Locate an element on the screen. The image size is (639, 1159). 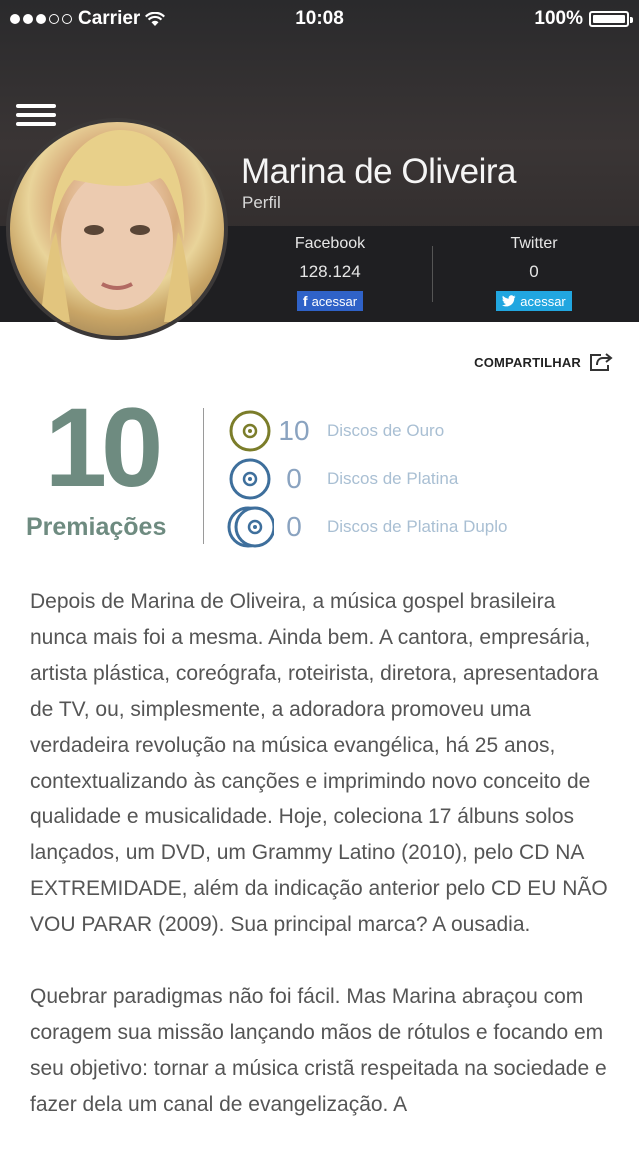
facebook-access-button: f acessar is located at coordinates (330, 301).